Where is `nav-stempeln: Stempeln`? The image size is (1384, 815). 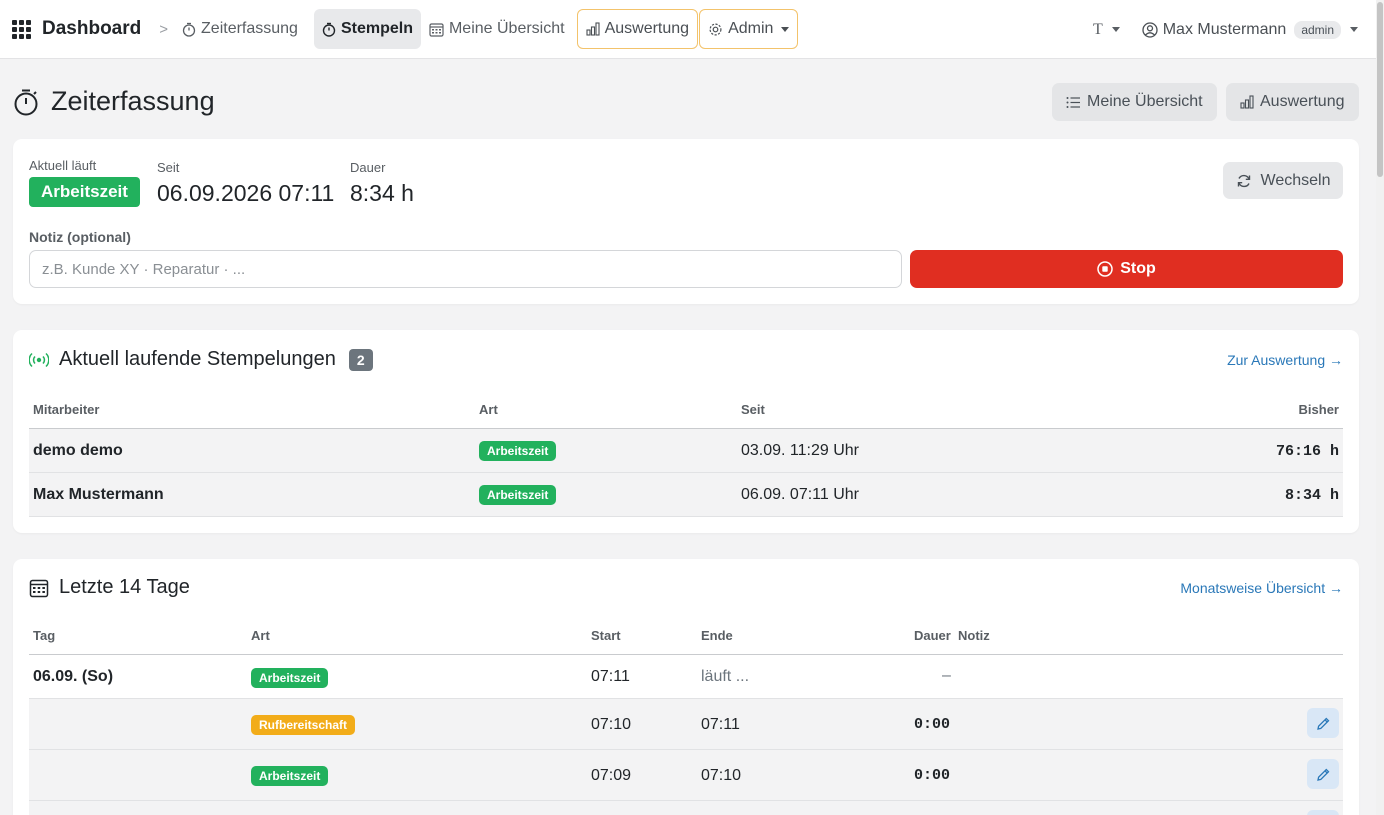 nav-stempeln: Stempeln is located at coordinates (367, 29).